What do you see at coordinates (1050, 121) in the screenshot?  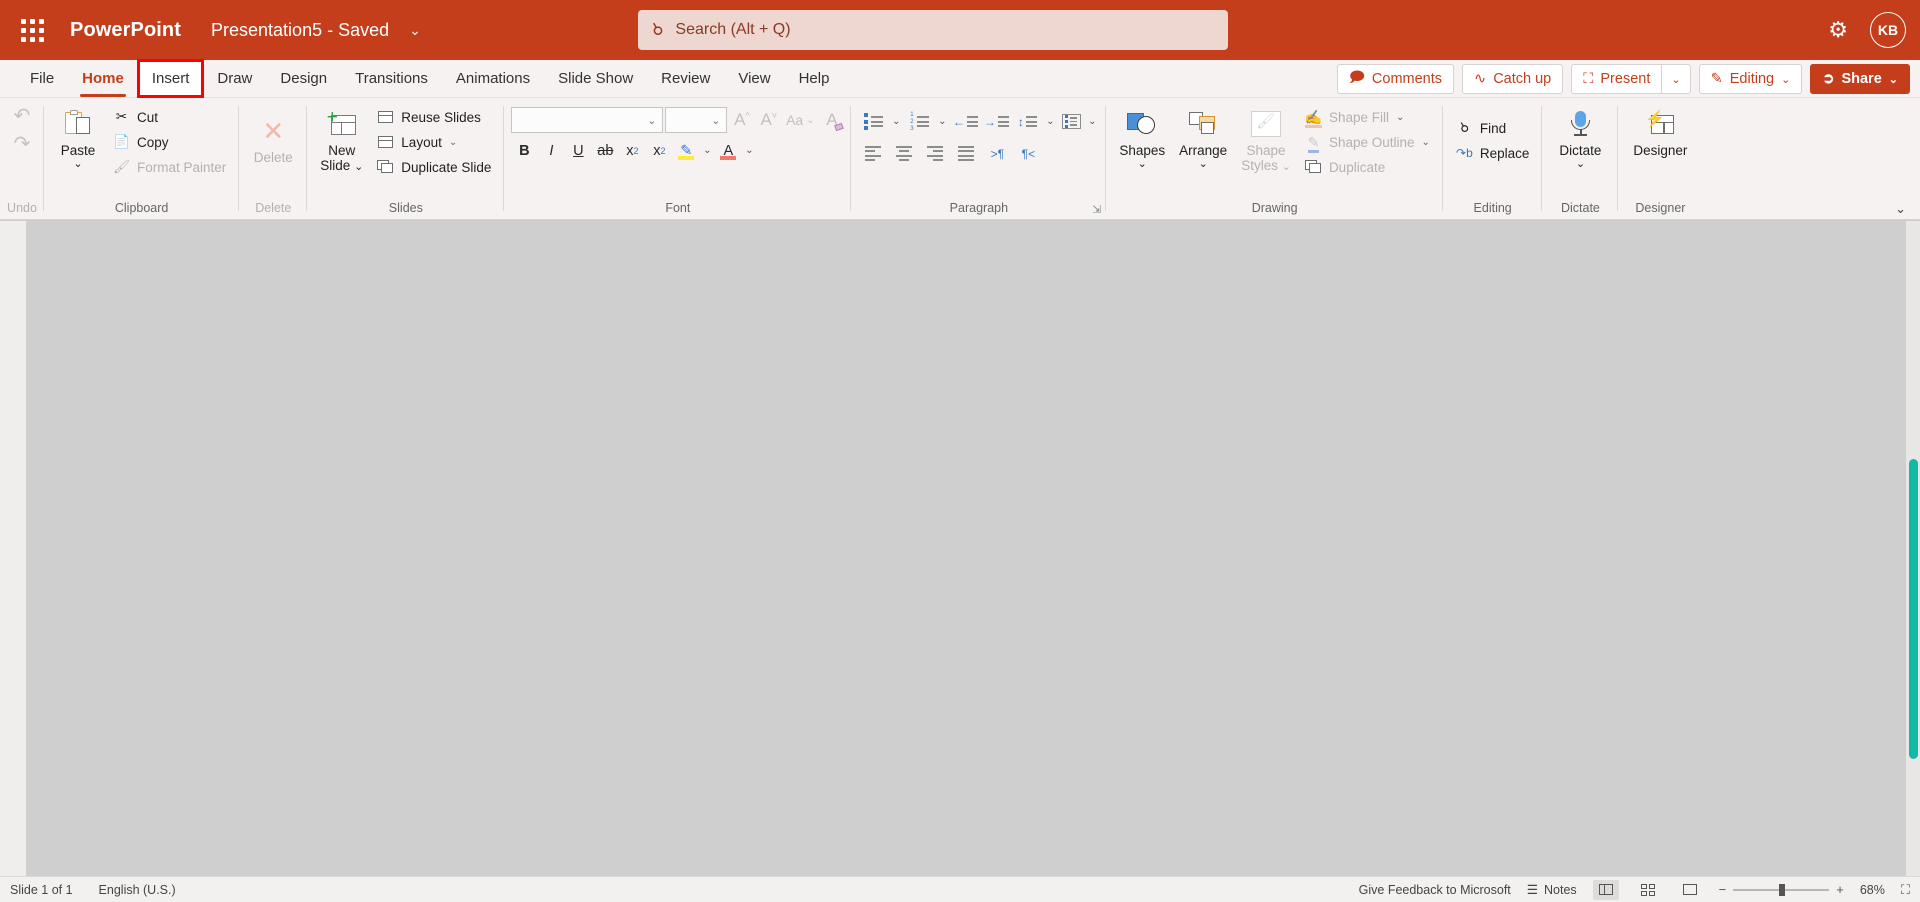 I see `line-spacing-dropdown-icon: ⌄` at bounding box center [1050, 121].